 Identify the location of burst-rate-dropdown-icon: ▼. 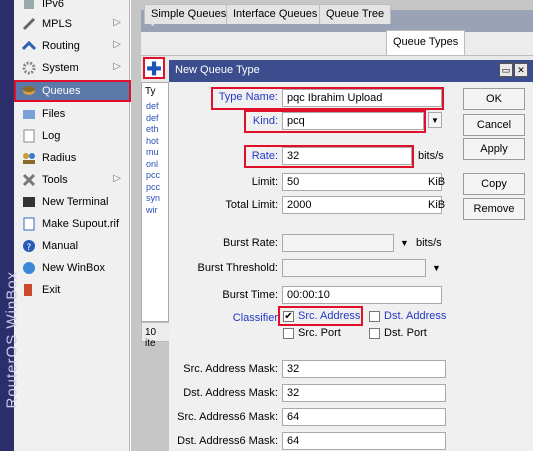
(404, 243).